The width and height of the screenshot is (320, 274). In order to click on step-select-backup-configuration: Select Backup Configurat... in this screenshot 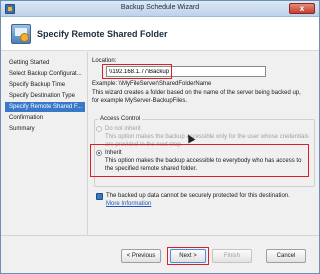, I will do `click(45, 74)`.